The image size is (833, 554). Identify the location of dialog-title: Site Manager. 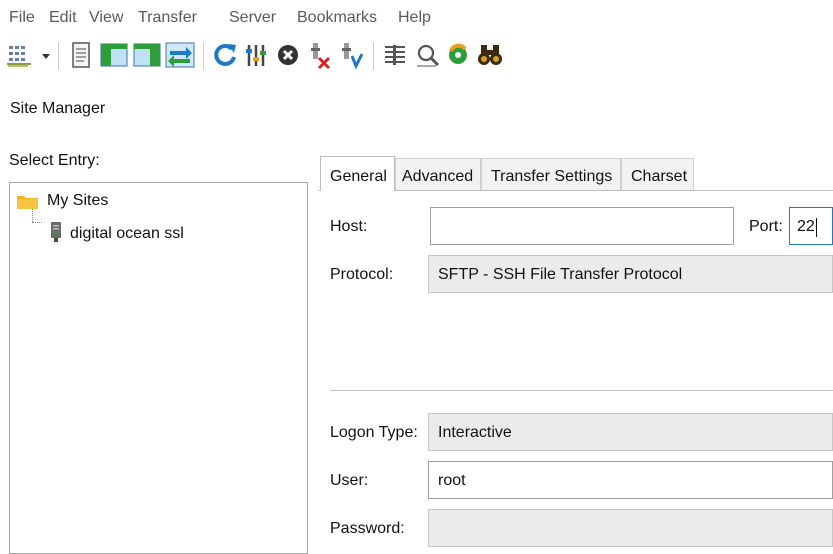
(58, 108).